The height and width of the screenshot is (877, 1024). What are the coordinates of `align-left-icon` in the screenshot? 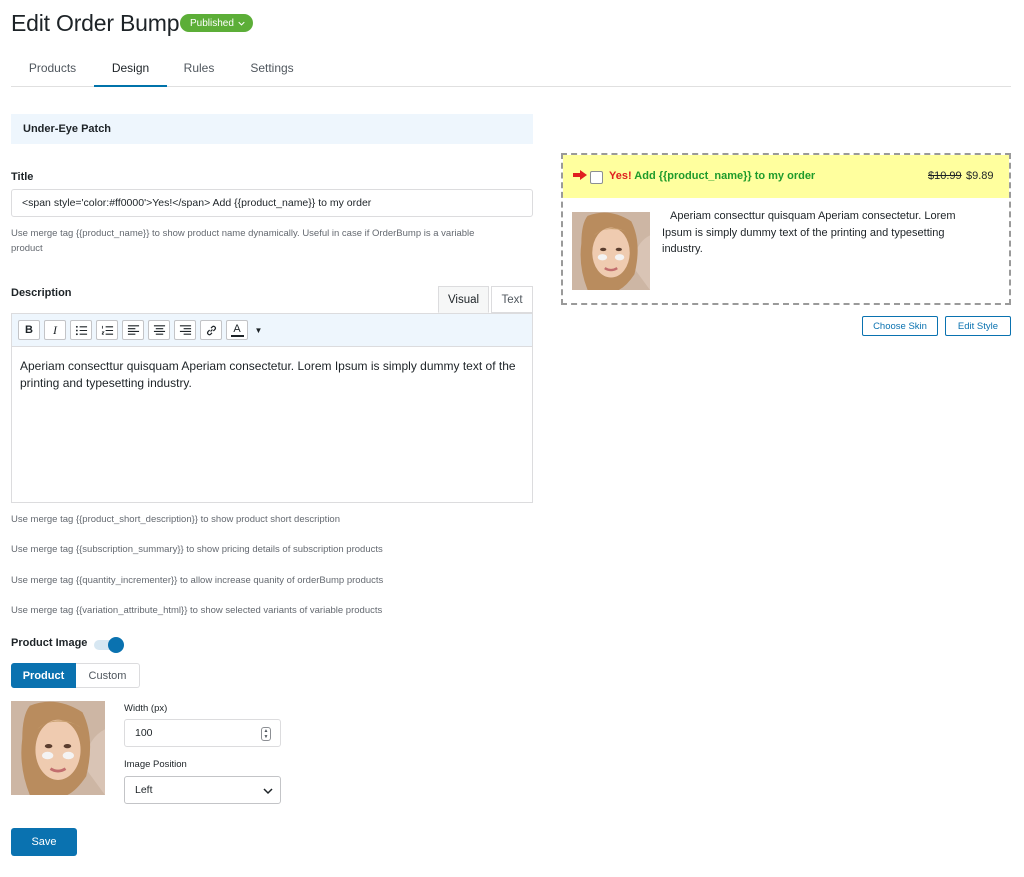 It's located at (133, 329).